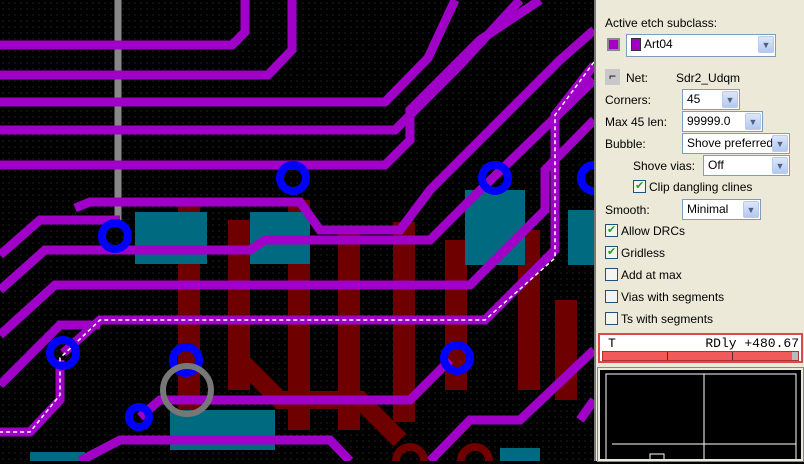 Image resolution: width=804 pixels, height=464 pixels. Describe the element at coordinates (636, 45) in the screenshot. I see `subclass-color-icon` at that location.